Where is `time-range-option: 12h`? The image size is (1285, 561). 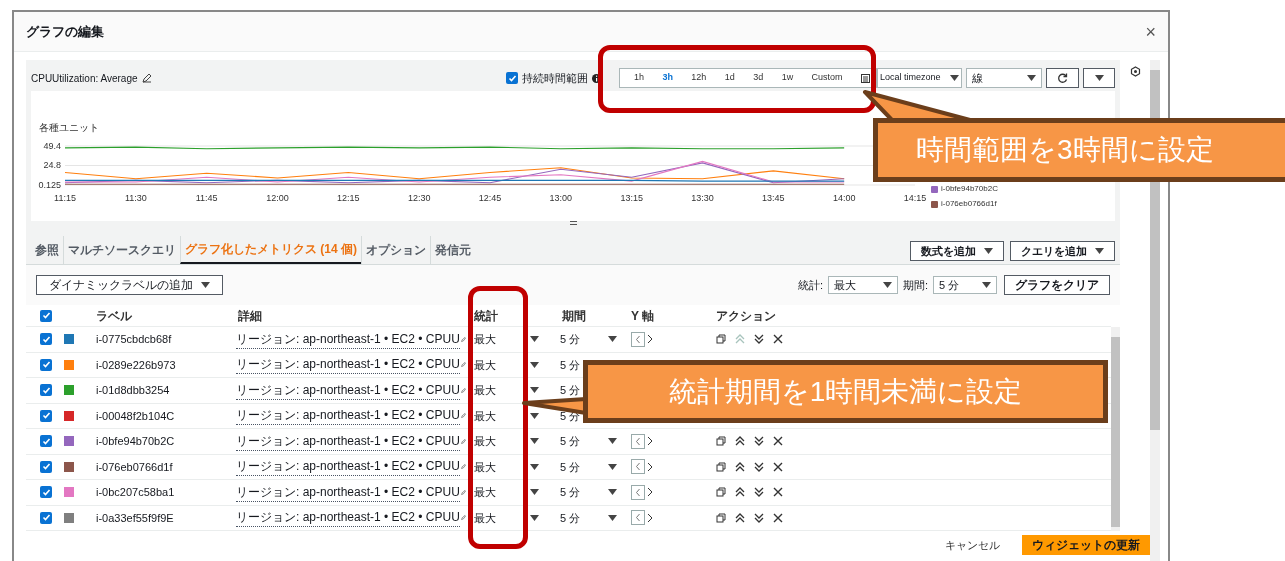 time-range-option: 12h is located at coordinates (699, 78).